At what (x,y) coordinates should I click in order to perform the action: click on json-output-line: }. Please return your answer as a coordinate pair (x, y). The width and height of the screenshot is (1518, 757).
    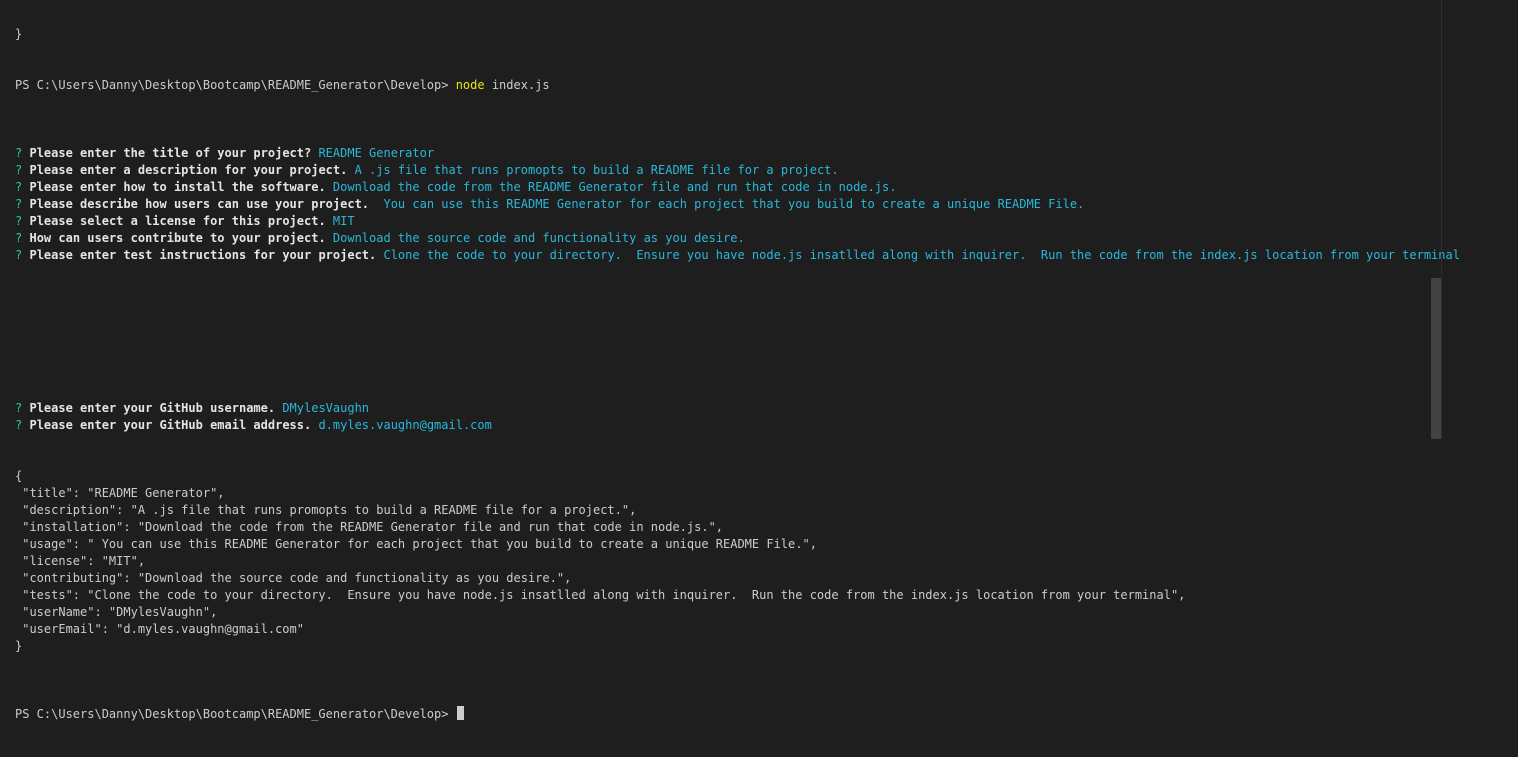
    Looking at the image, I should click on (19, 646).